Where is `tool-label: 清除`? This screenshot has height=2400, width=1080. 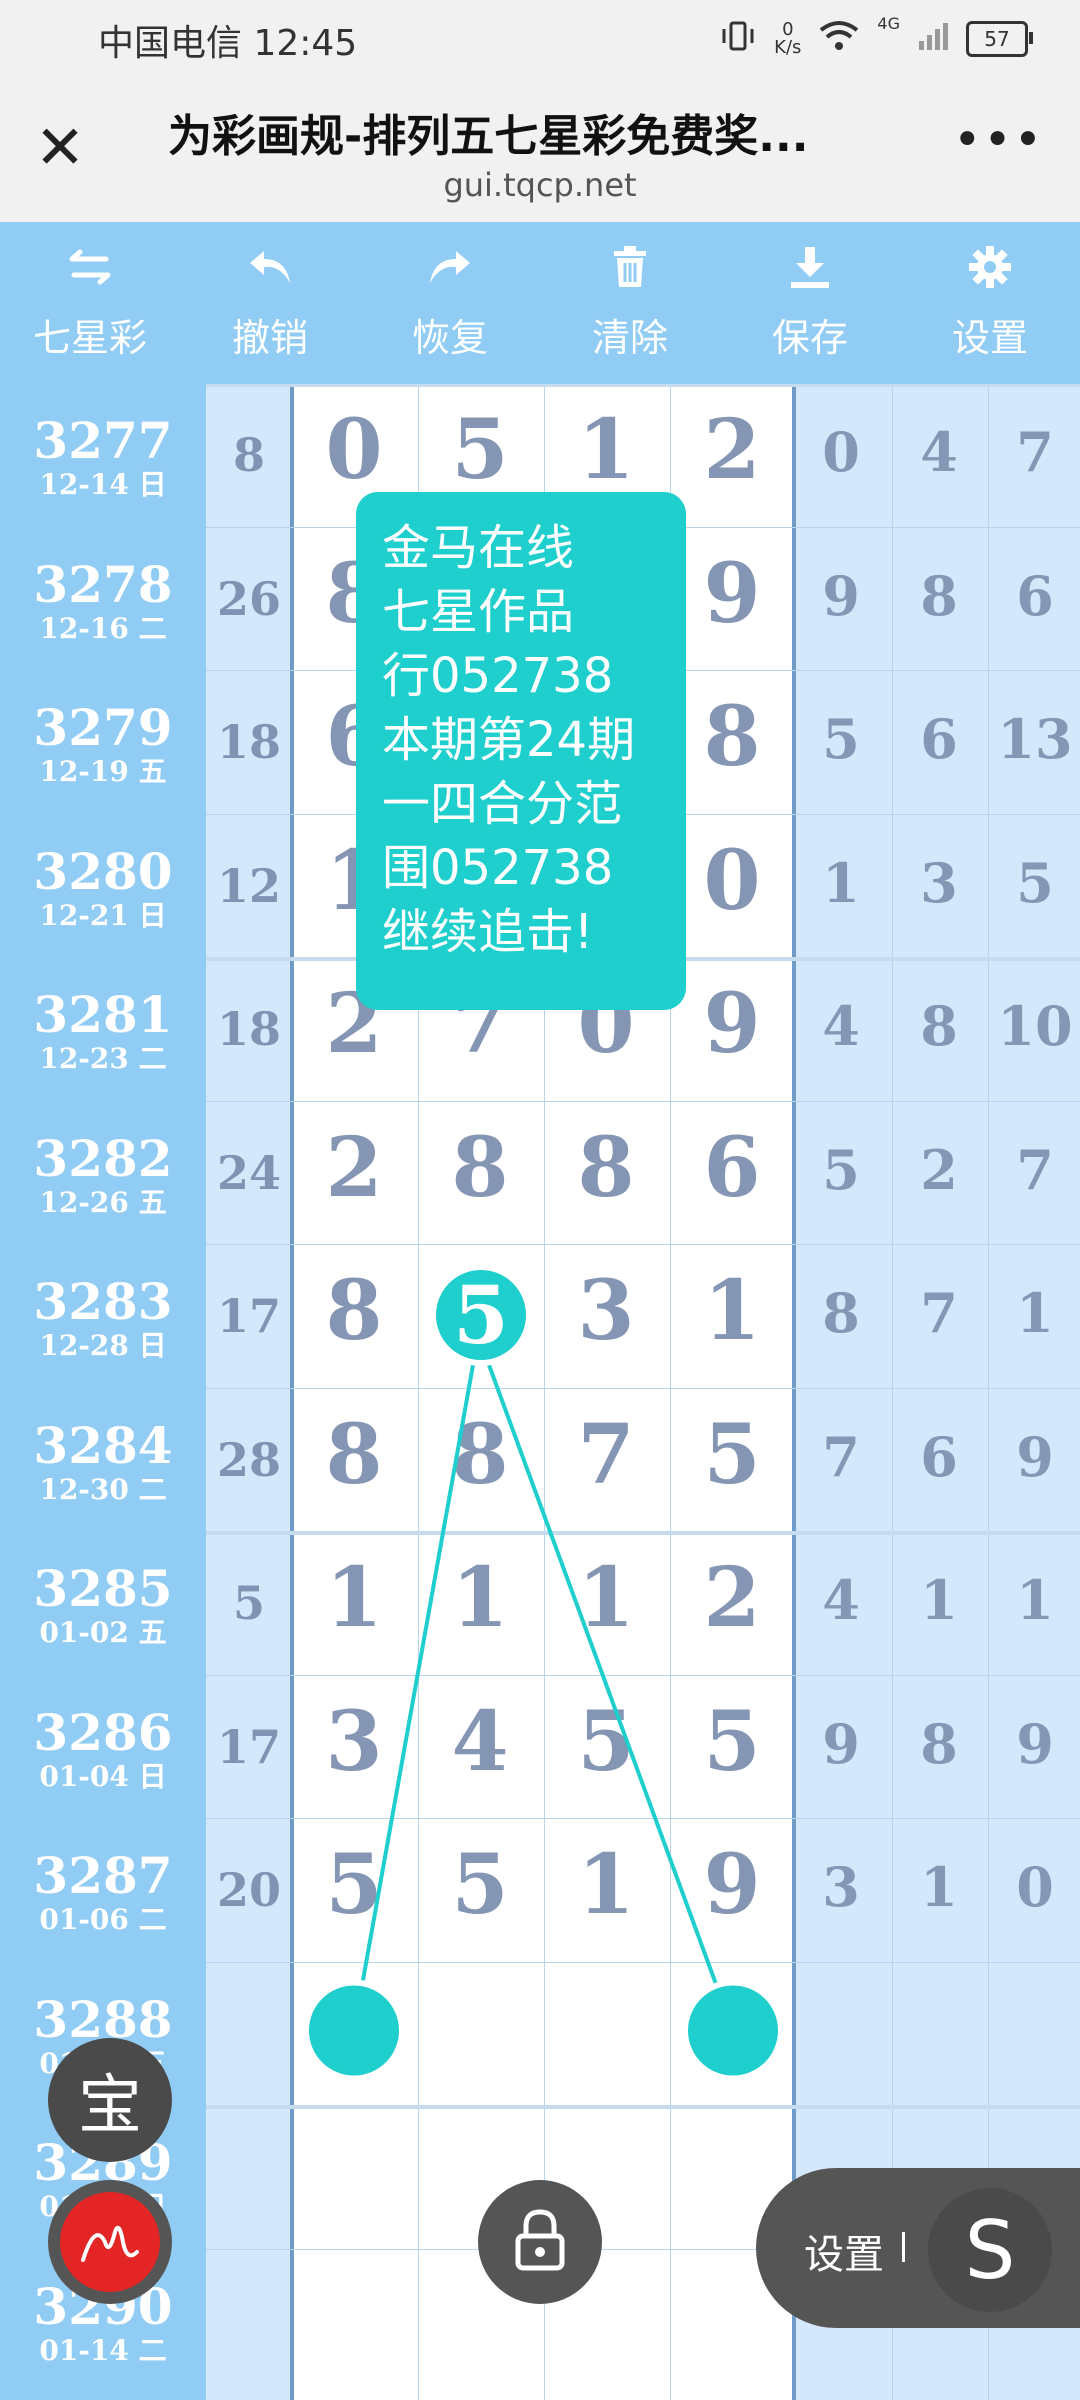 tool-label: 清除 is located at coordinates (629, 337).